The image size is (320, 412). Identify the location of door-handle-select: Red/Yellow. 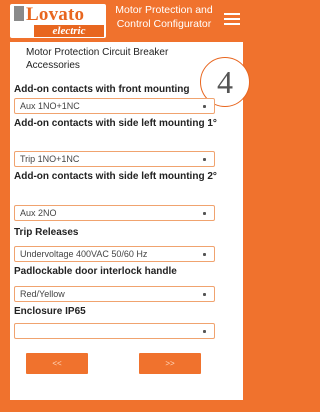
(114, 294).